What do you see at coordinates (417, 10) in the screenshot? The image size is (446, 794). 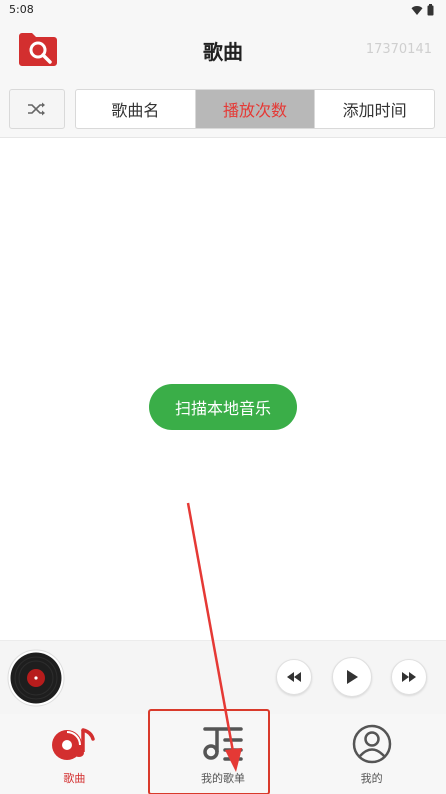 I see `wifi-icon` at bounding box center [417, 10].